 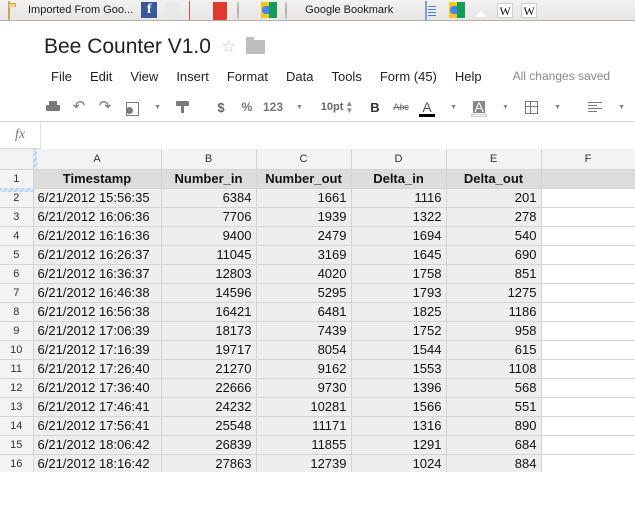 I want to click on cell-f6, so click(x=587, y=273).